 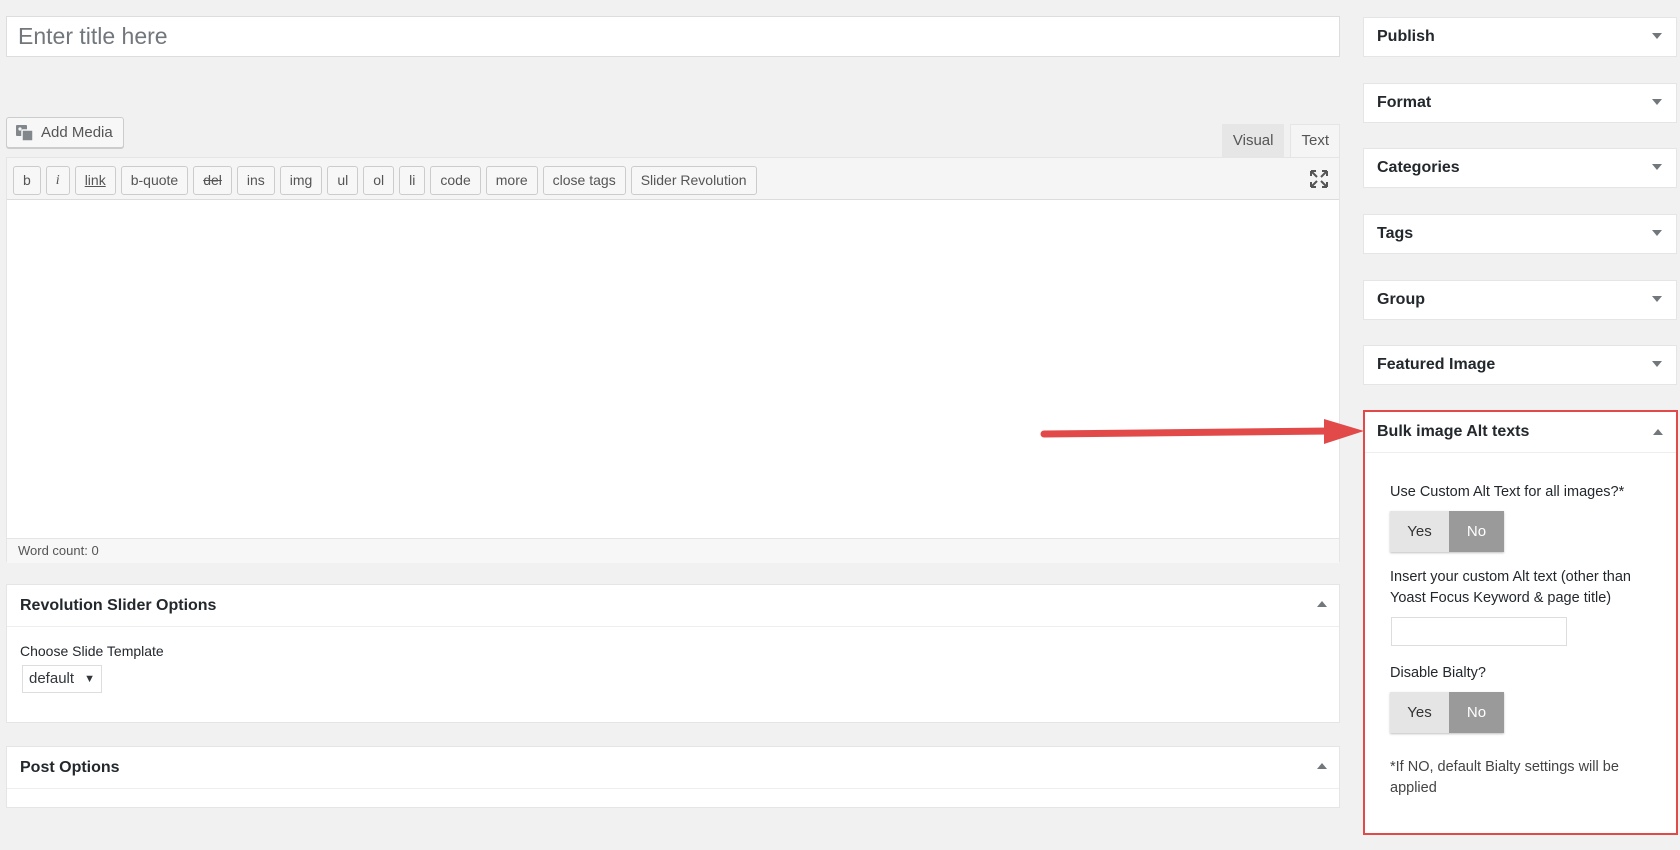 I want to click on qt-ul-button: ul, so click(x=343, y=180).